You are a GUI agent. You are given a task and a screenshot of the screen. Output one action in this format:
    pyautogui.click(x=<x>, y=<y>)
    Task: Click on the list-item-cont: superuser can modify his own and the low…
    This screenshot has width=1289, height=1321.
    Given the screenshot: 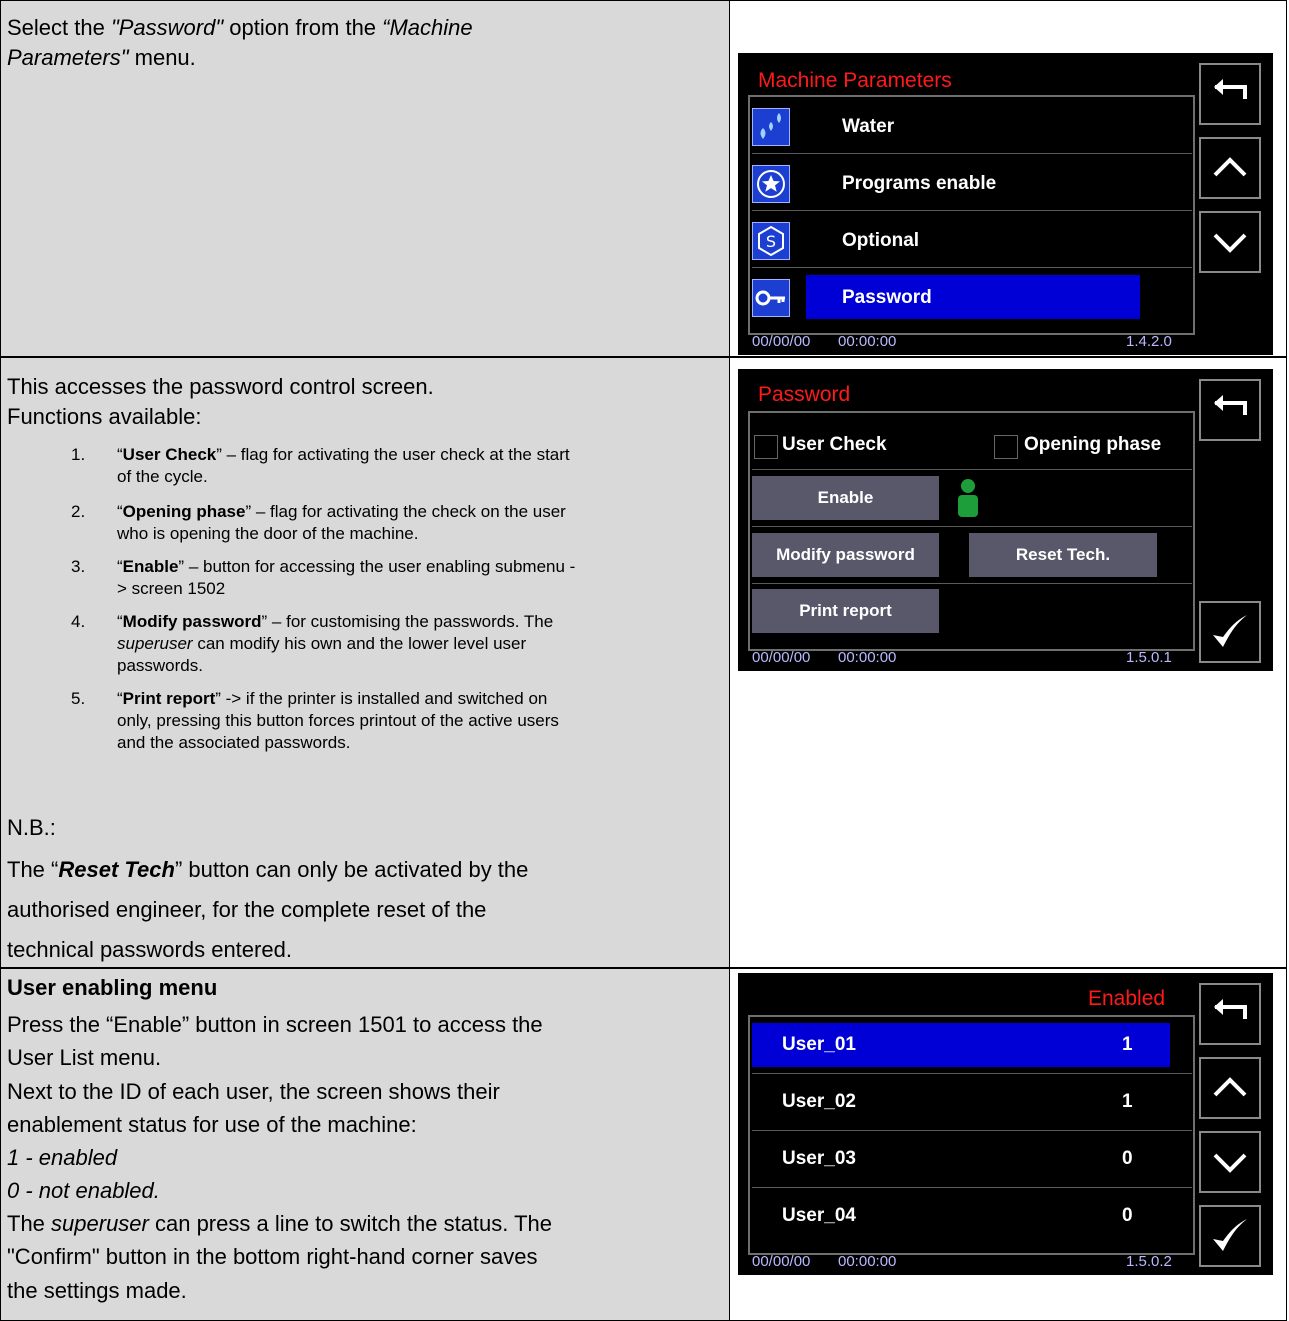 What is the action you would take?
    pyautogui.click(x=321, y=644)
    